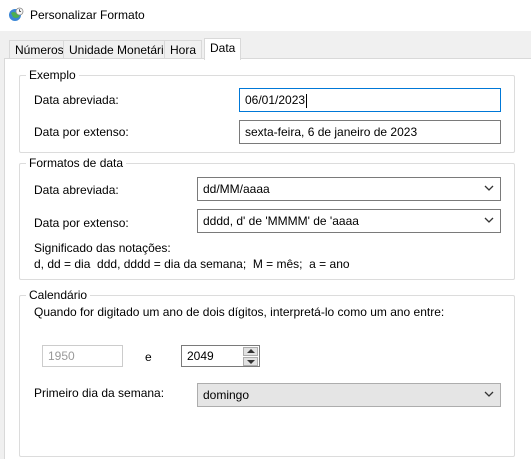 This screenshot has width=531, height=459. Describe the element at coordinates (76, 100) in the screenshot. I see `example-short-date-label: Data abreviada:` at that location.